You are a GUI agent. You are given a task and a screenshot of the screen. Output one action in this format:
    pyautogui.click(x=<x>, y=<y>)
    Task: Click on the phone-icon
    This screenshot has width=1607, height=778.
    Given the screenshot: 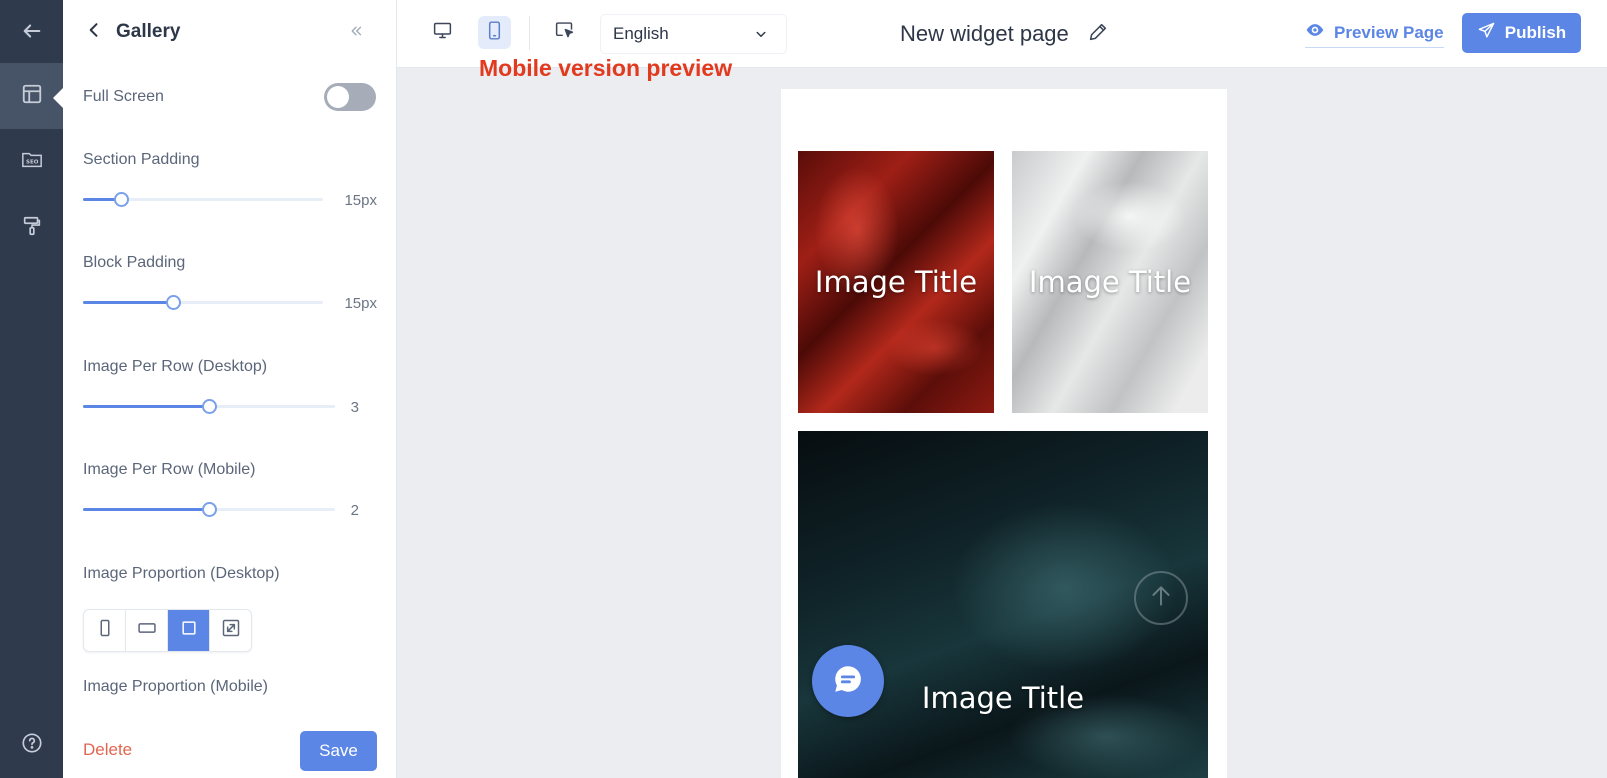 What is the action you would take?
    pyautogui.click(x=494, y=33)
    